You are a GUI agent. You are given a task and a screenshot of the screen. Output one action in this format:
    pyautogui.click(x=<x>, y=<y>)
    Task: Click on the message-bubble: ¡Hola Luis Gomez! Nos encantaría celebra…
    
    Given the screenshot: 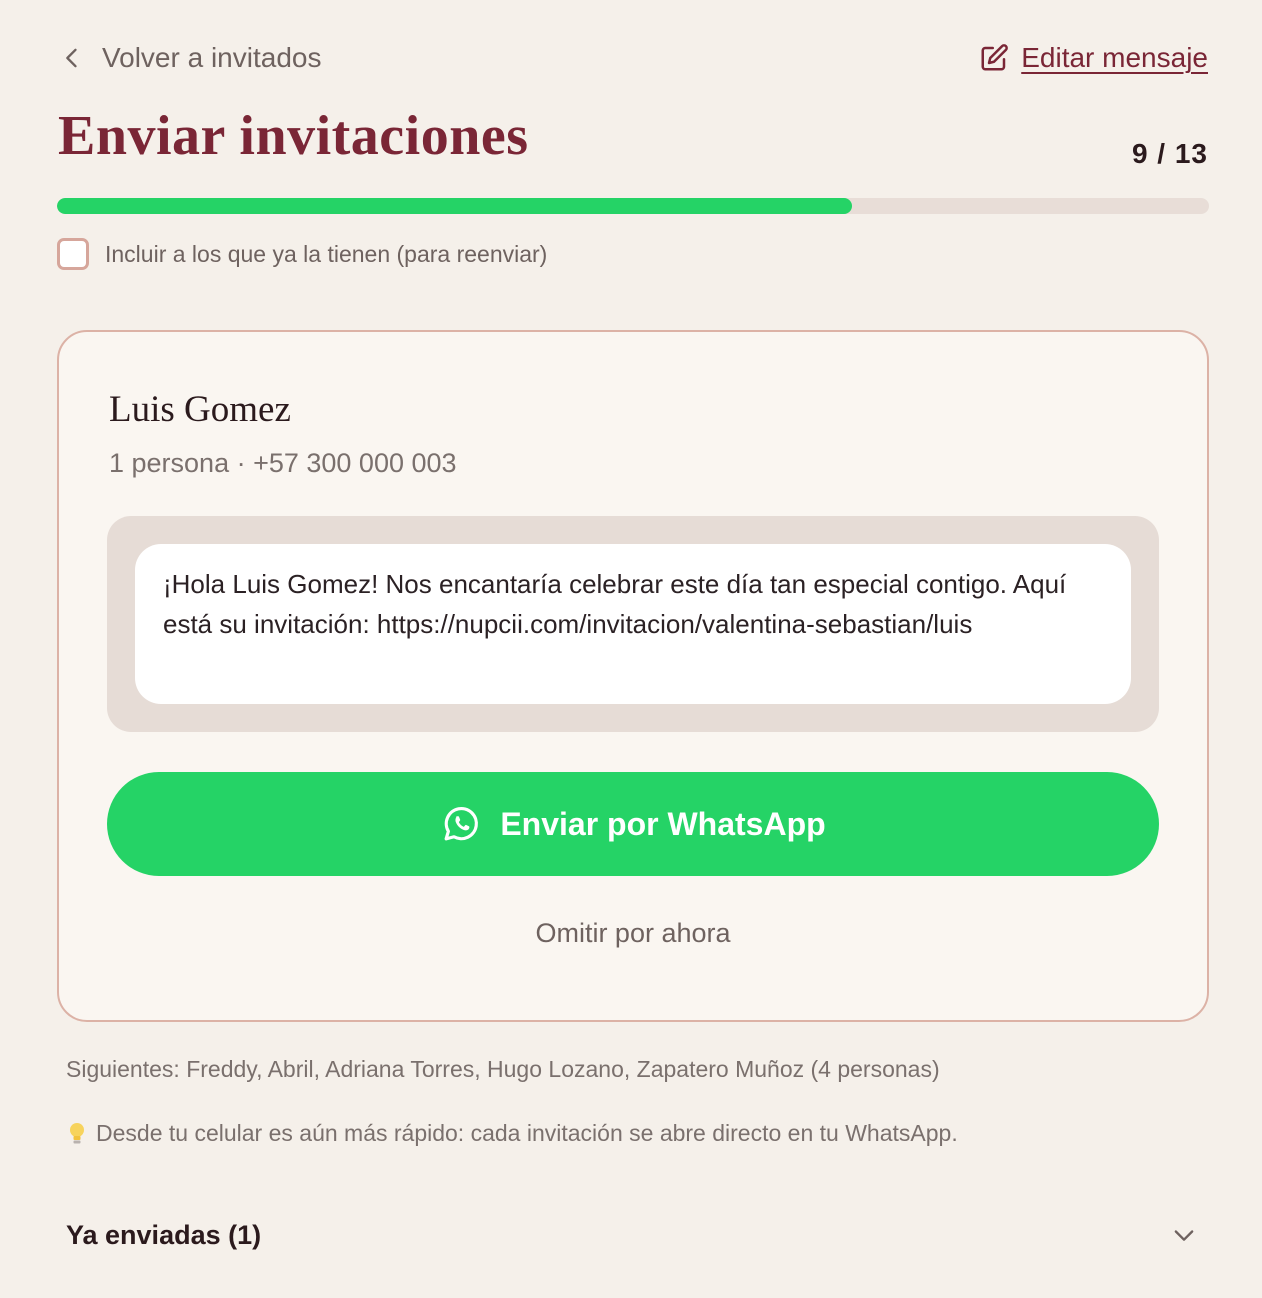 What is the action you would take?
    pyautogui.click(x=633, y=624)
    